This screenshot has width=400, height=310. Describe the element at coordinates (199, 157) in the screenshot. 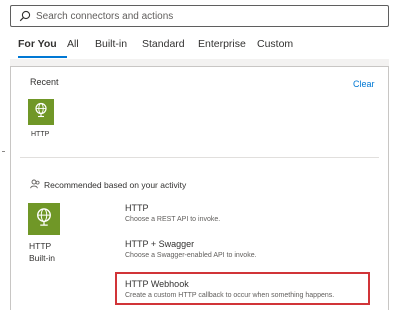

I see `section-divider` at that location.